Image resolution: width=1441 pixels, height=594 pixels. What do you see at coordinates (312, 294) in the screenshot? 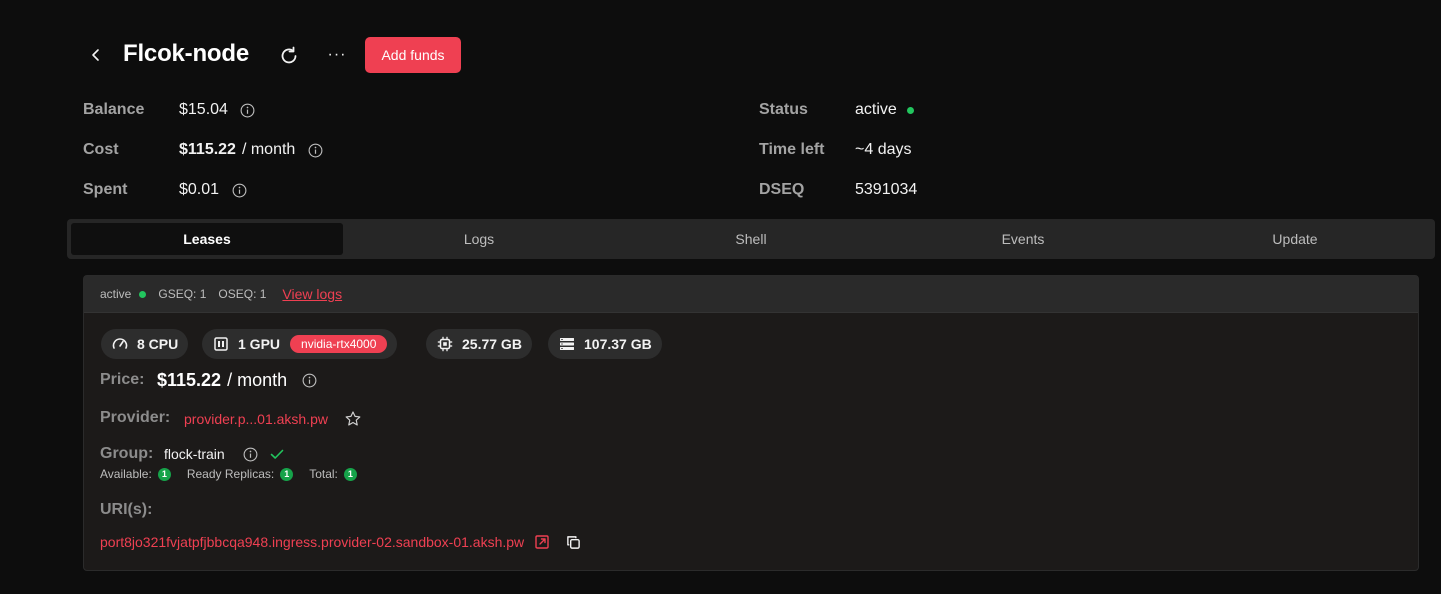
I see `view-logs-link: View logs` at bounding box center [312, 294].